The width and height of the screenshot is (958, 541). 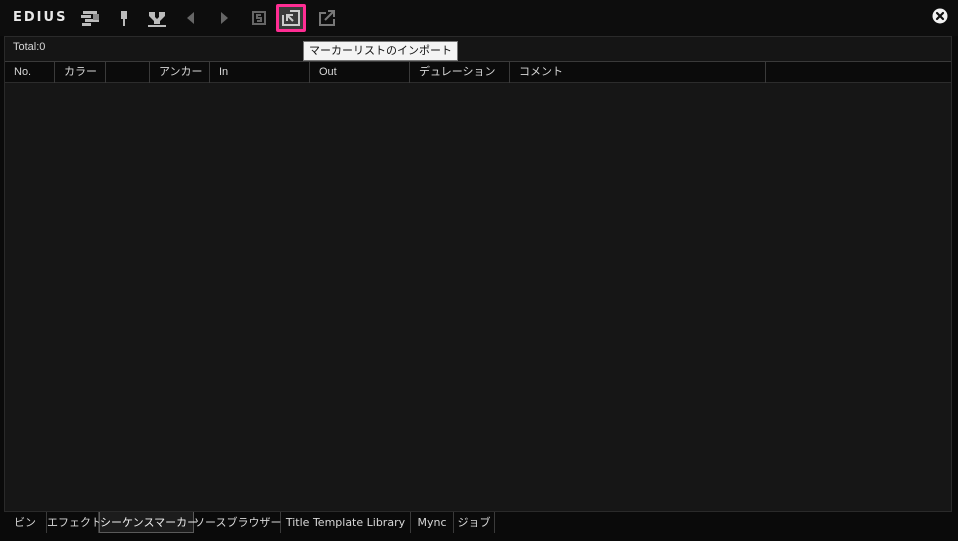 What do you see at coordinates (474, 522) in the screenshot?
I see `tab-job: ジョブ` at bounding box center [474, 522].